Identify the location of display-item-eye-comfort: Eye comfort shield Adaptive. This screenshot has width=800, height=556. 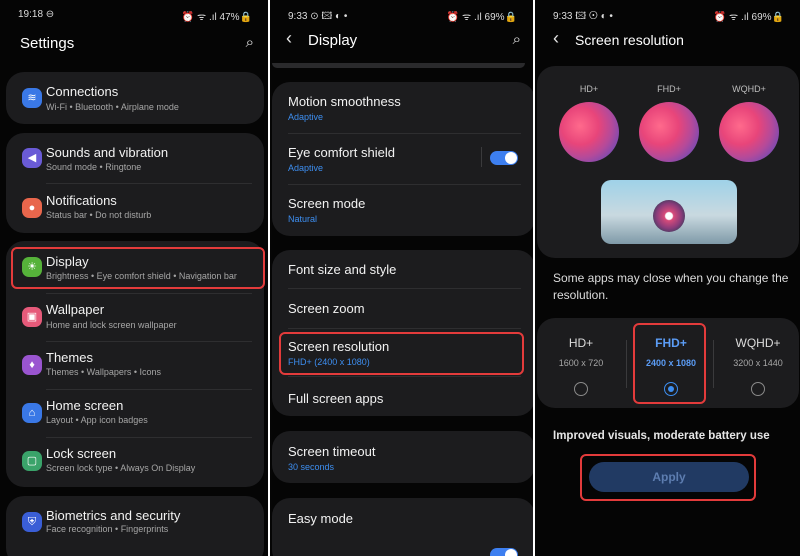
(402, 158).